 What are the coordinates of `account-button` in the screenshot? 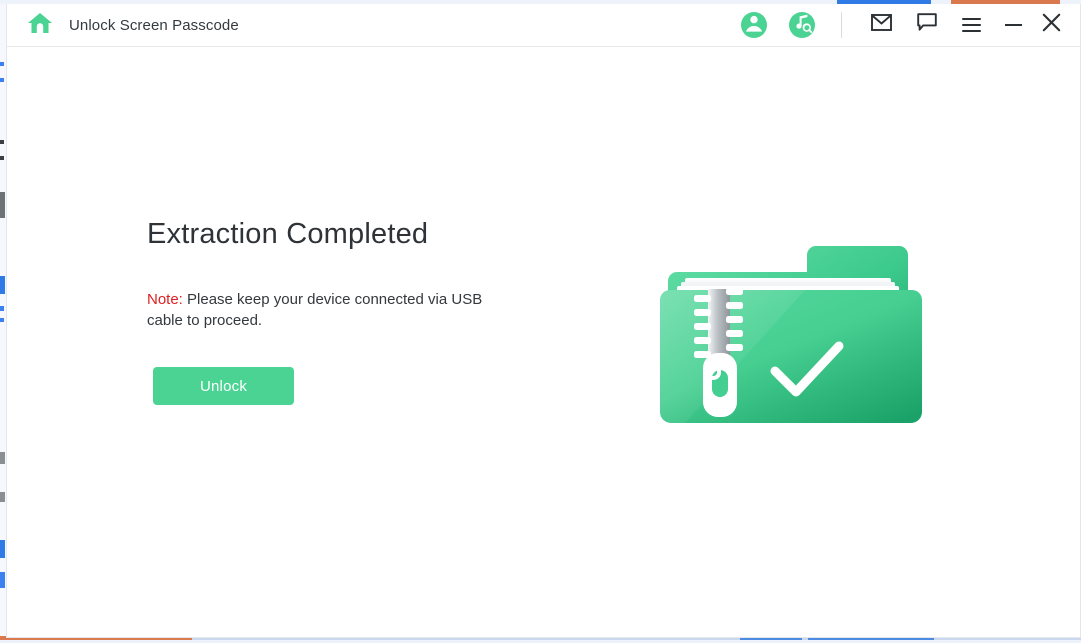 It's located at (754, 25).